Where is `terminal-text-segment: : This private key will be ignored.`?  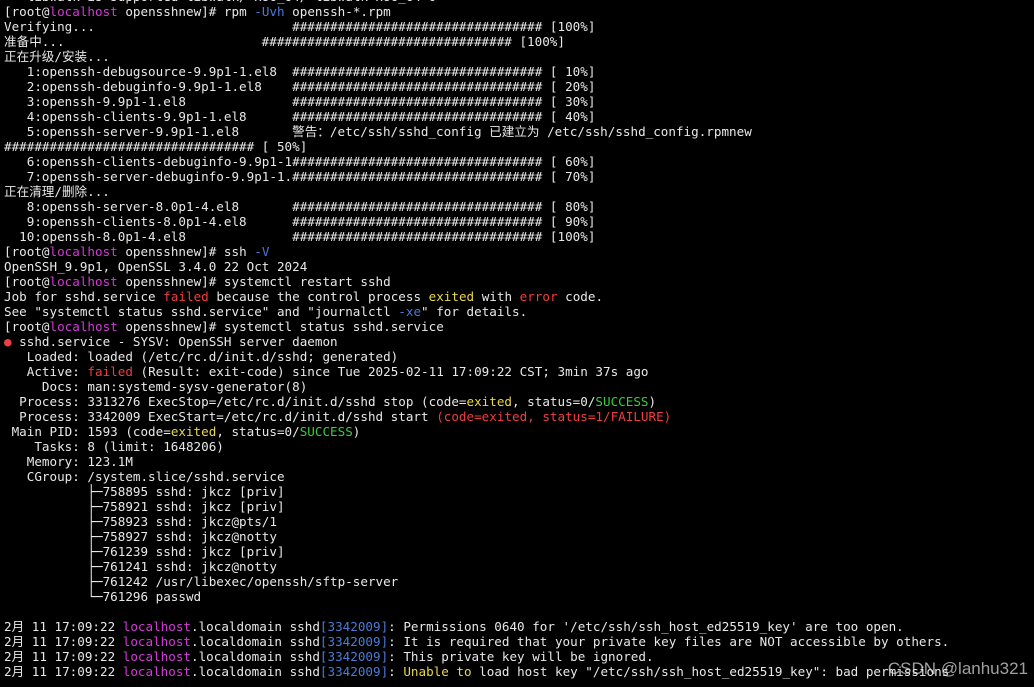 terminal-text-segment: : This private key will be ignored. is located at coordinates (521, 656).